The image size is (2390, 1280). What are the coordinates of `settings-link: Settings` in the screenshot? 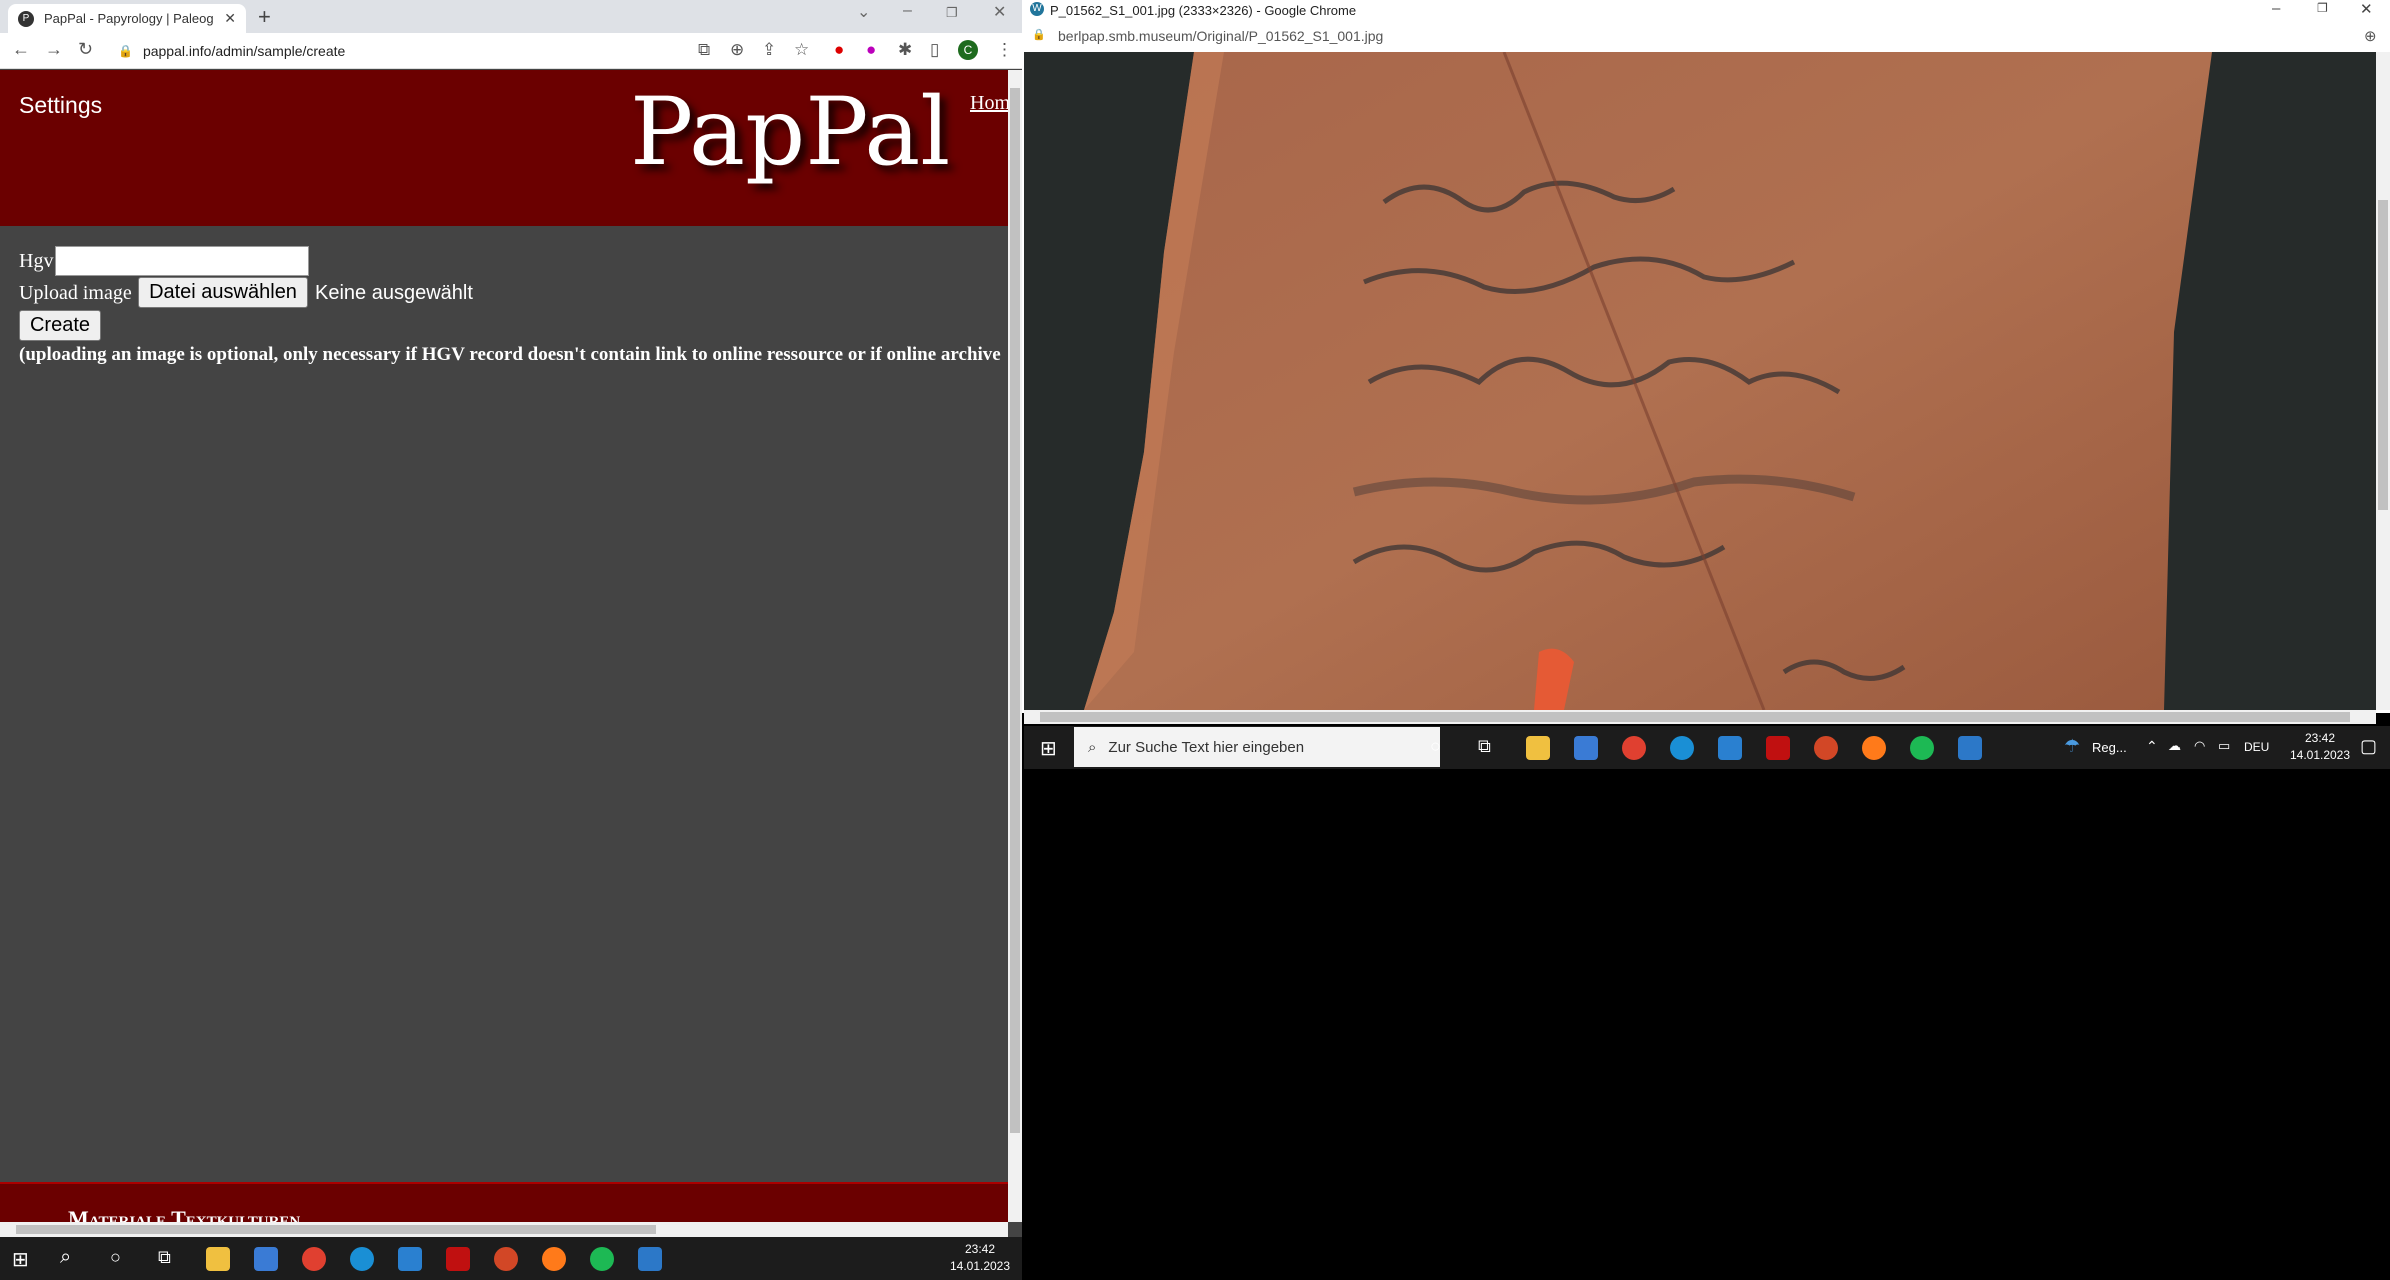 It's located at (60, 105).